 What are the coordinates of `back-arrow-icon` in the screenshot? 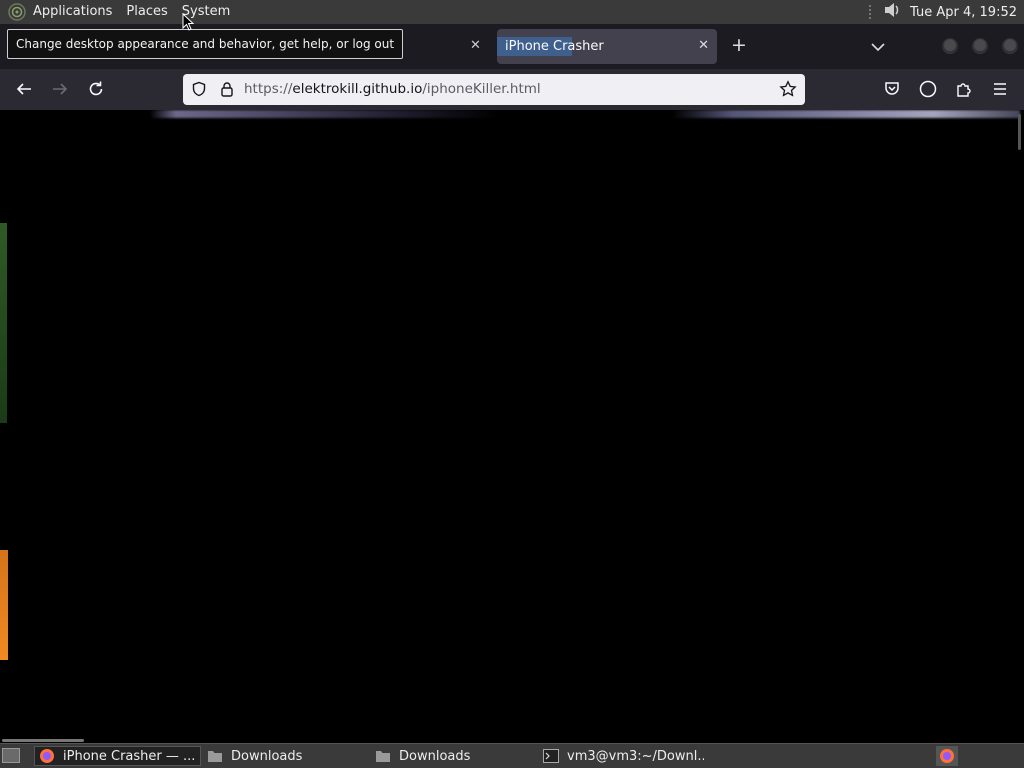 It's located at (24, 89).